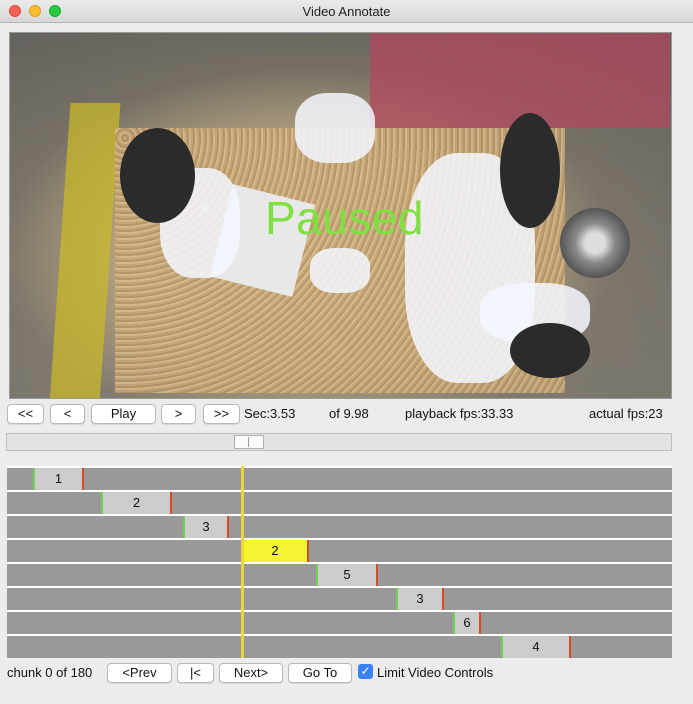 The image size is (693, 704). I want to click on paused-overlay: Paused, so click(345, 218).